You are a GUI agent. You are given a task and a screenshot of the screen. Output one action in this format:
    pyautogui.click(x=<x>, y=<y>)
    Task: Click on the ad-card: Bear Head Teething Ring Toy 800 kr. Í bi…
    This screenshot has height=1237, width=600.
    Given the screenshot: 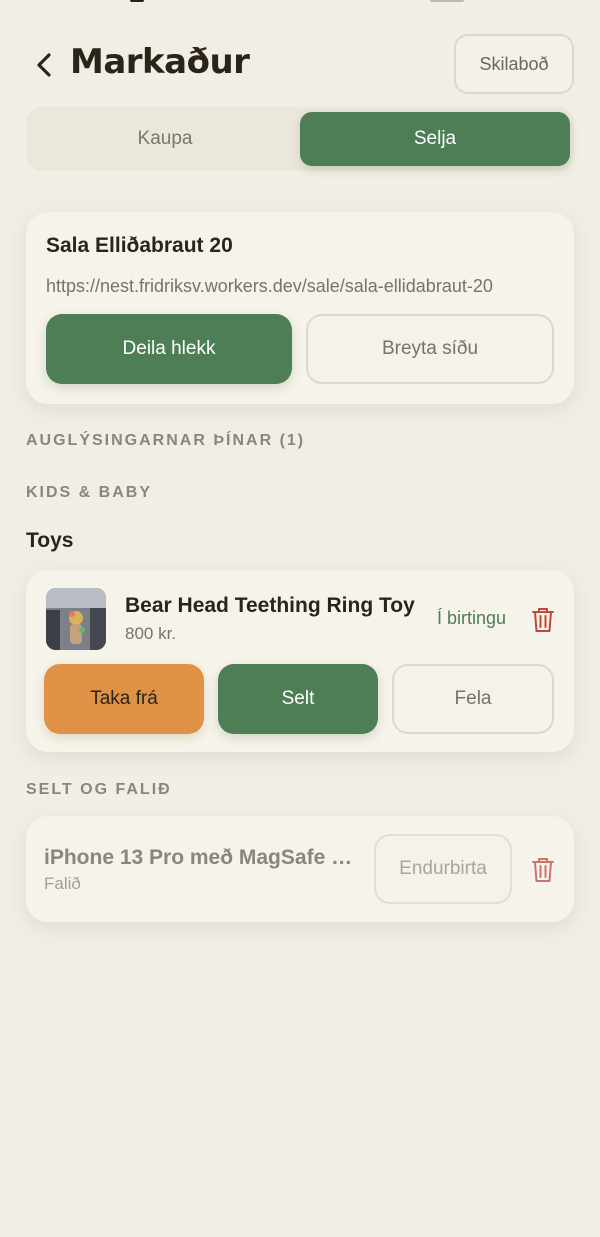 What is the action you would take?
    pyautogui.click(x=300, y=661)
    